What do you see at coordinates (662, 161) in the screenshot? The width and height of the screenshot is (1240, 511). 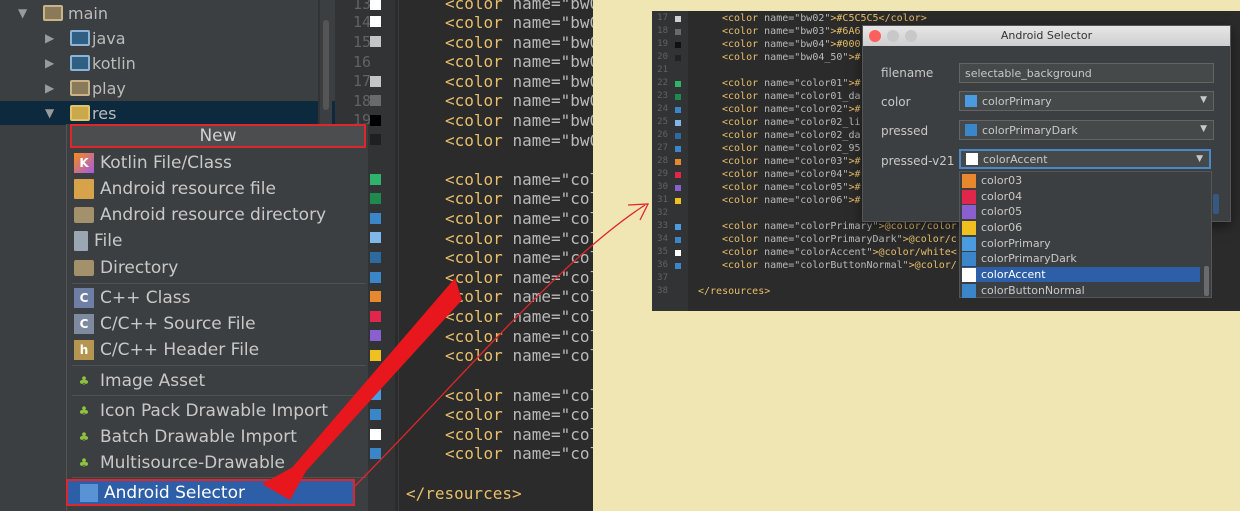 I see `line-number: 28` at bounding box center [662, 161].